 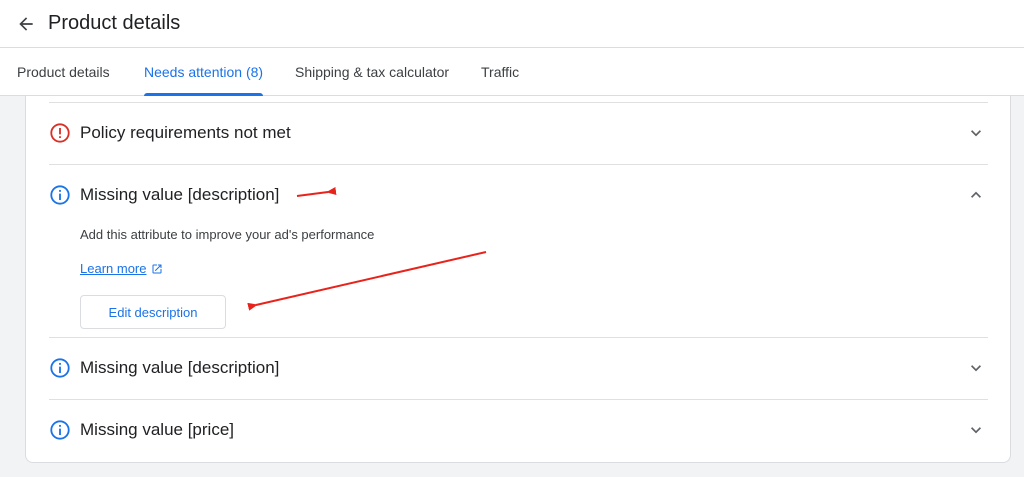 I want to click on issue-title: Policy requirements not met, so click(x=185, y=132).